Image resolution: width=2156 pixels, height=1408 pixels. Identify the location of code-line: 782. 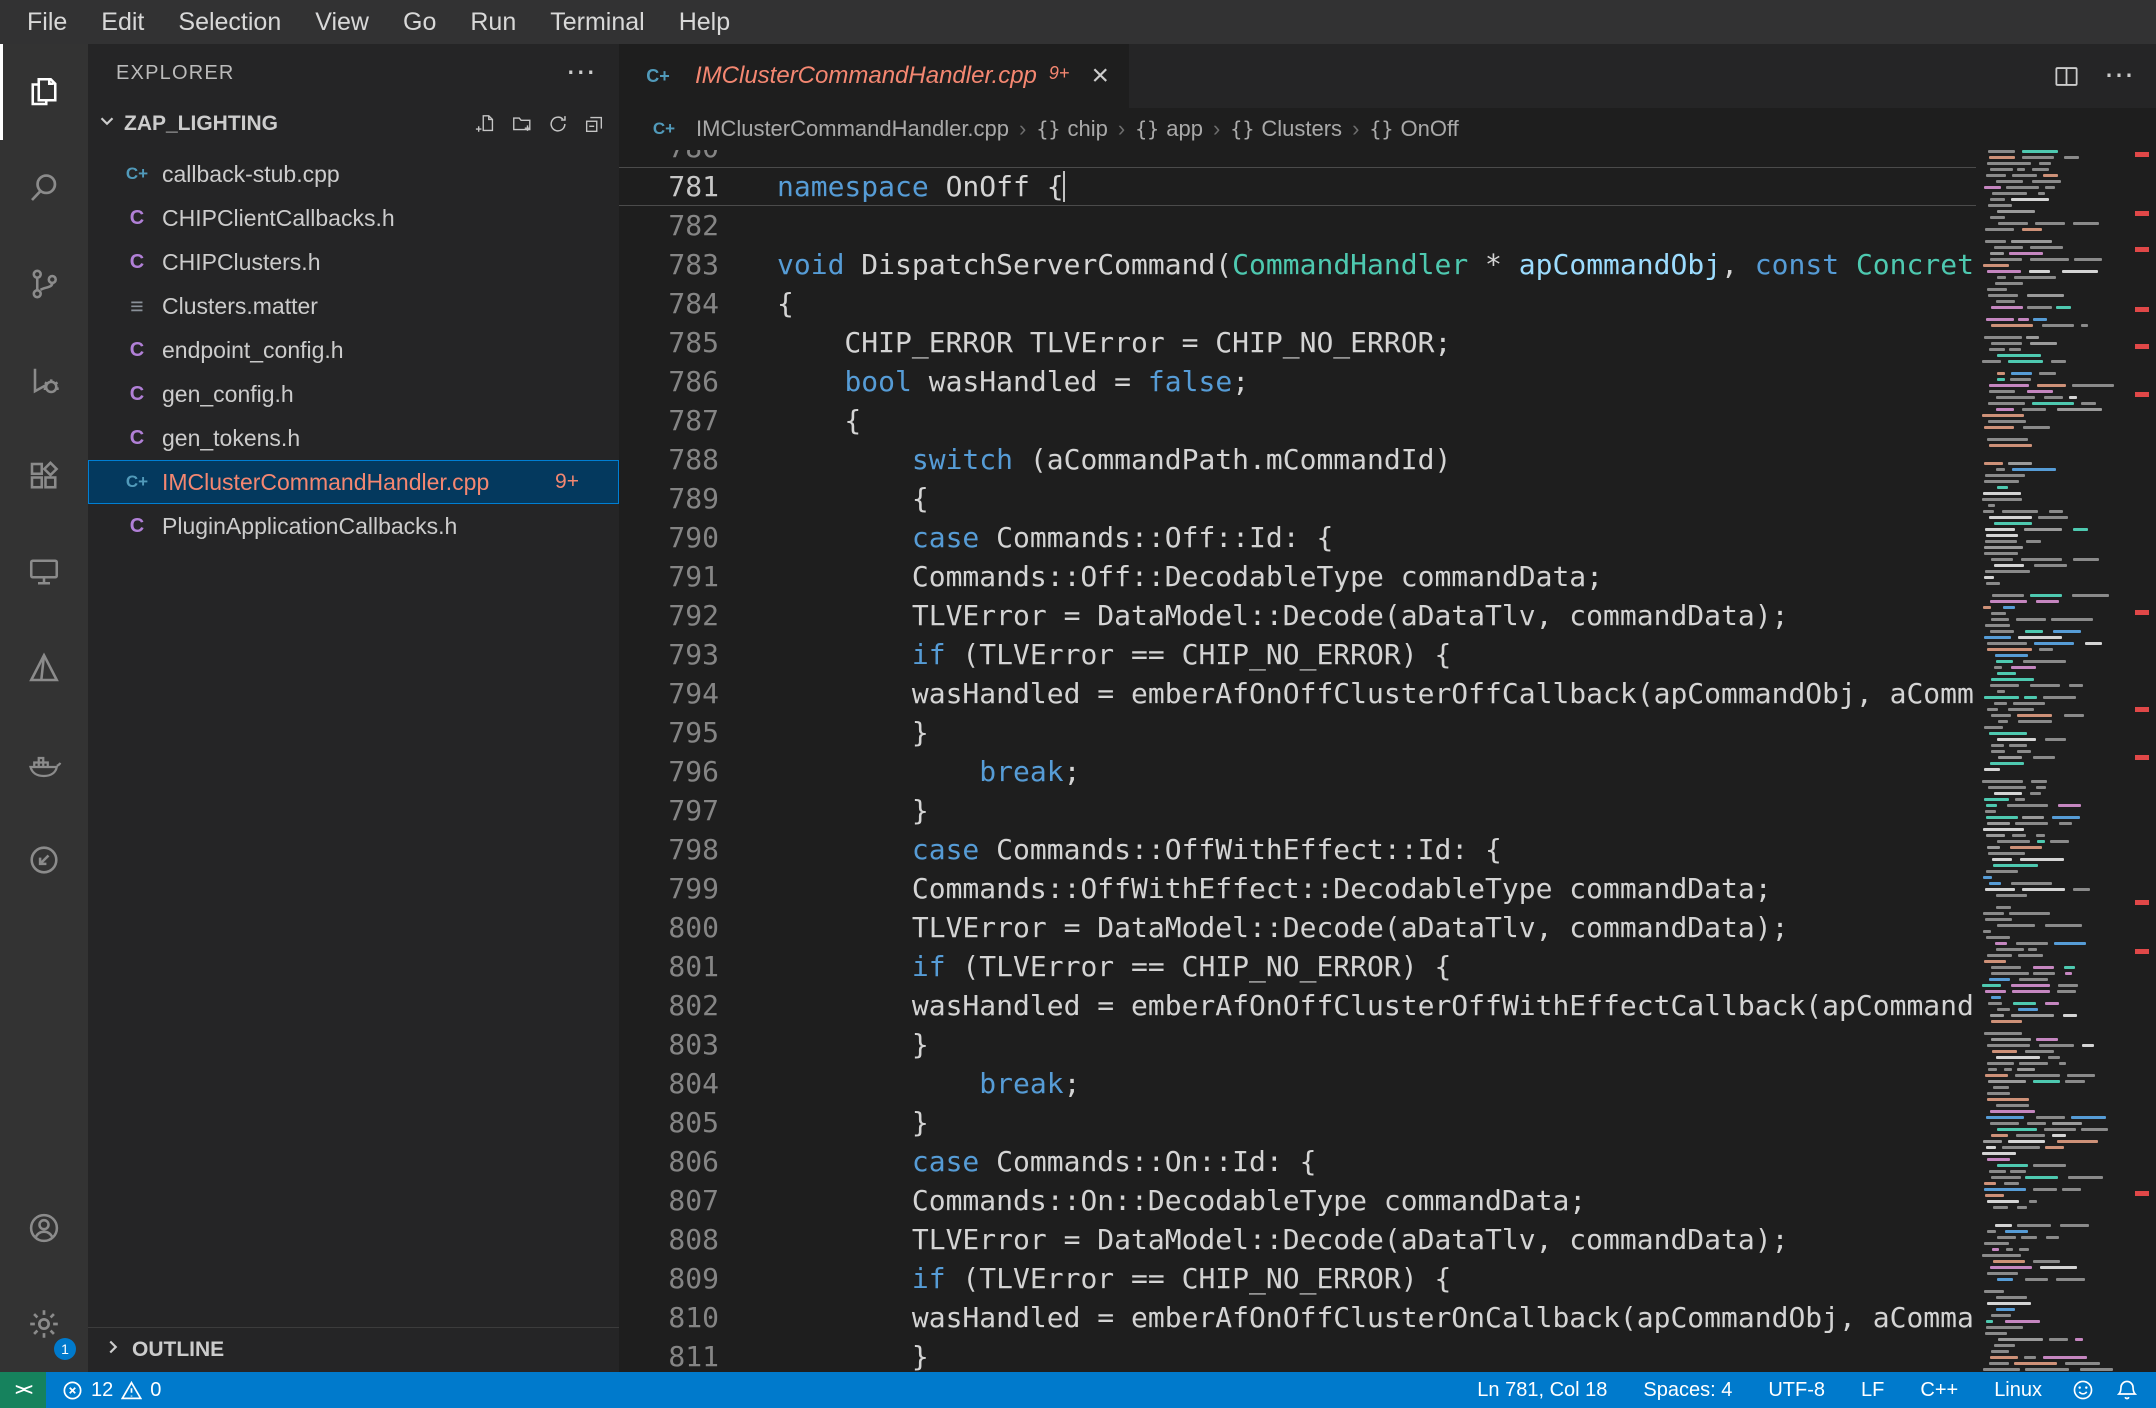
(1297, 225).